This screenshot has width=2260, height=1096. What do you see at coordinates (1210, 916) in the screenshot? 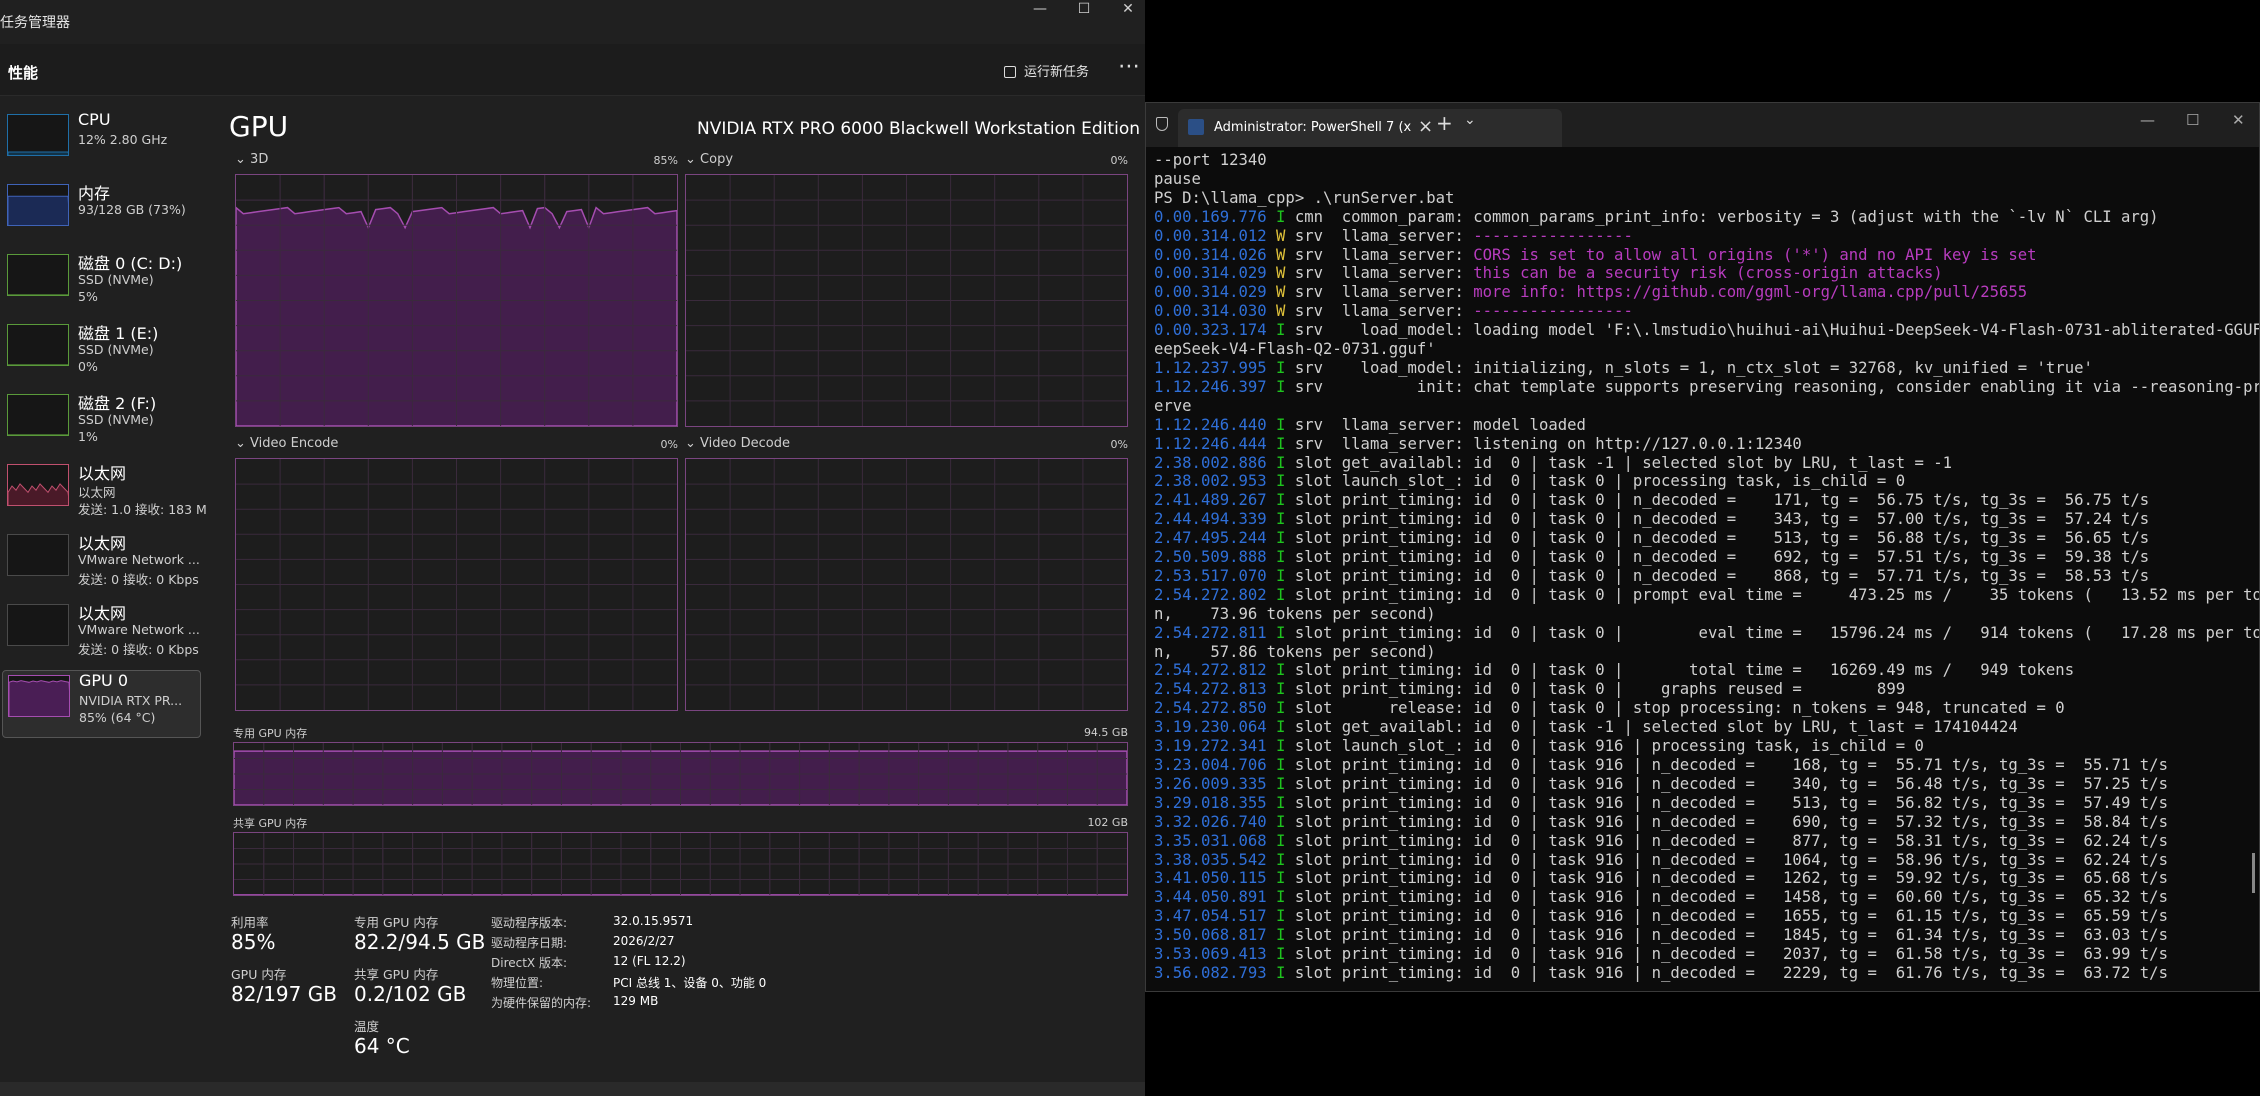
I see `log-timestamp: 3.47.054.517` at bounding box center [1210, 916].